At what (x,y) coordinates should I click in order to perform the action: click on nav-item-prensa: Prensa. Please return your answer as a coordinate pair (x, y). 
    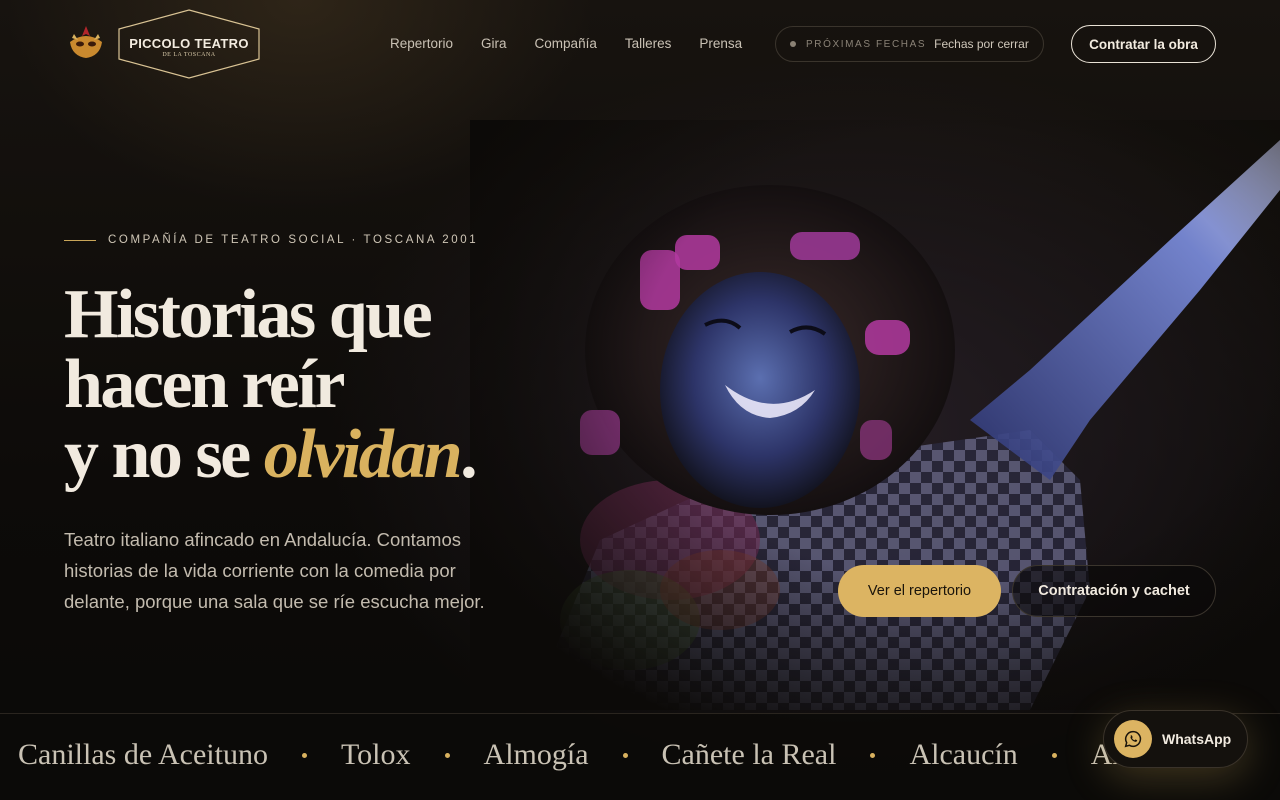
    Looking at the image, I should click on (720, 44).